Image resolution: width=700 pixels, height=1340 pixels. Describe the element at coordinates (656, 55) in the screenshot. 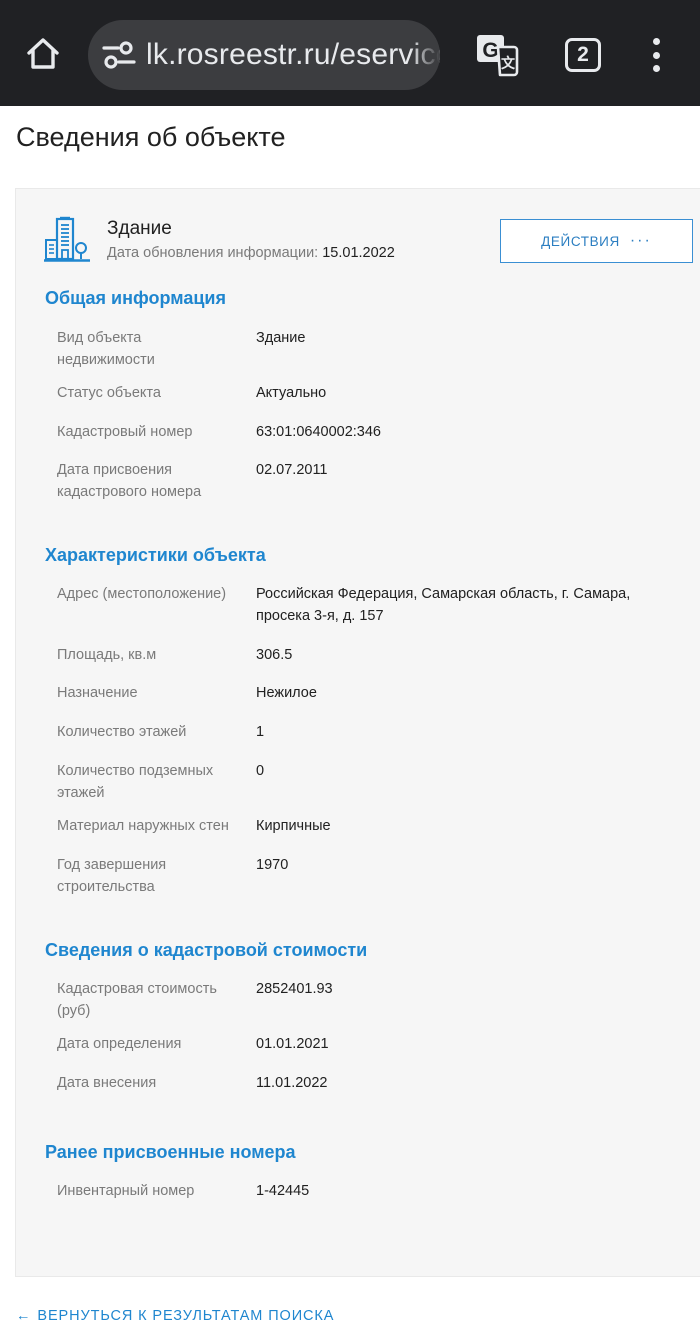

I see `more-vert-icon` at that location.